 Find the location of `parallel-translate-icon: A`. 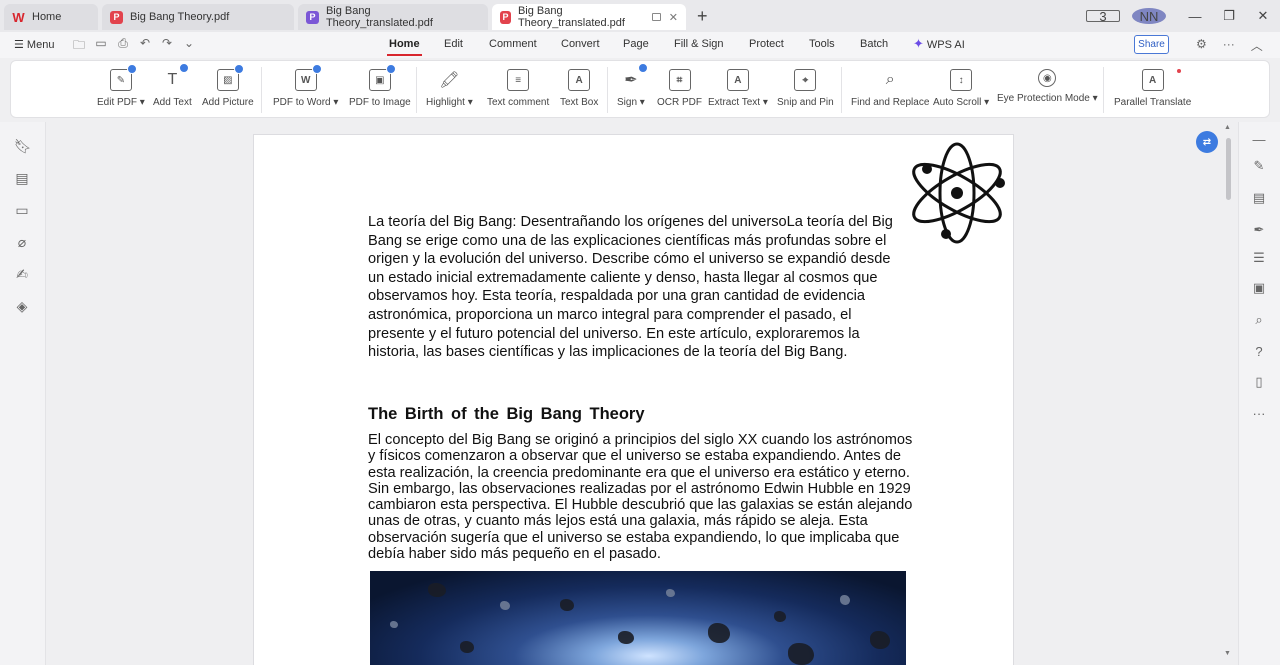

parallel-translate-icon: A is located at coordinates (1152, 80).